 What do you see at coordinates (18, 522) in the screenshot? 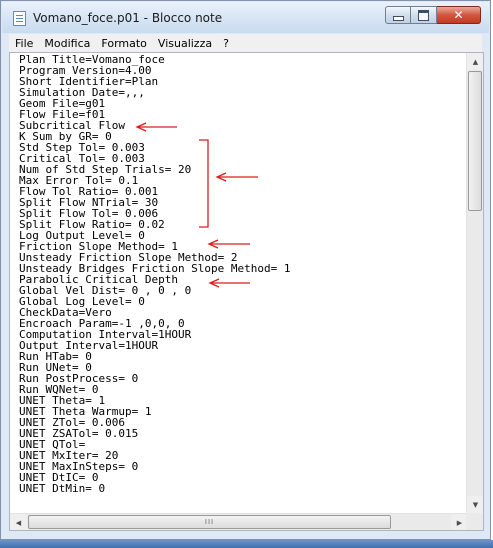
I see `scroll-left-arrow-icon: ◀` at bounding box center [18, 522].